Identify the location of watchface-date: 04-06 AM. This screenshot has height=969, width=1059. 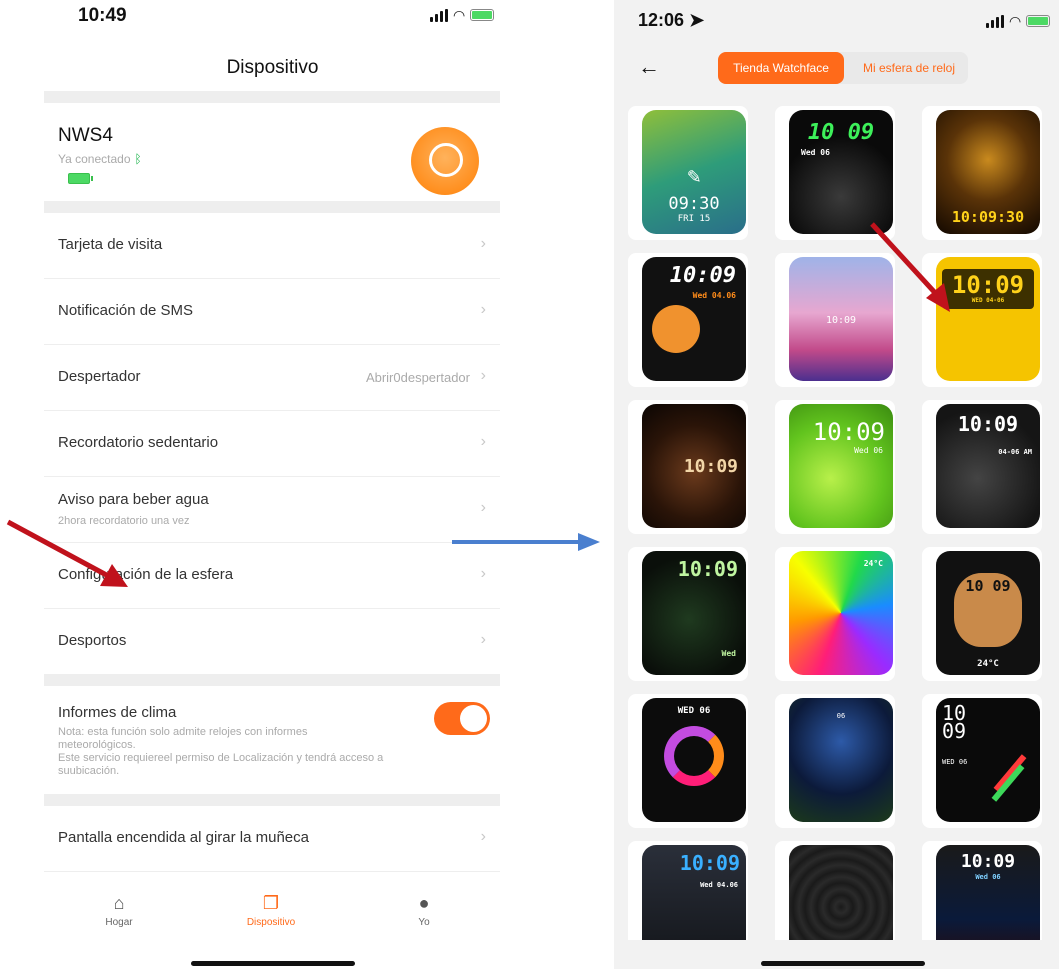
(1015, 452).